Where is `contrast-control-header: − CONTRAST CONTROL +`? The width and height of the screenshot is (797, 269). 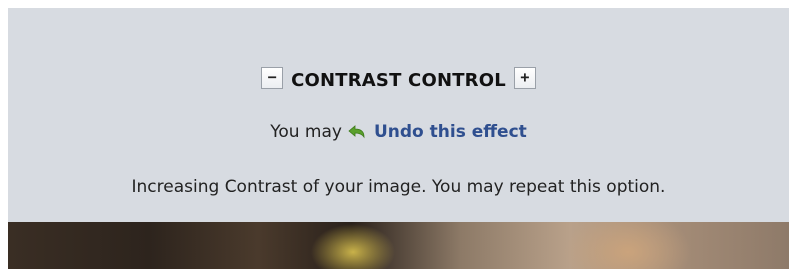 contrast-control-header: − CONTRAST CONTROL + is located at coordinates (398, 77).